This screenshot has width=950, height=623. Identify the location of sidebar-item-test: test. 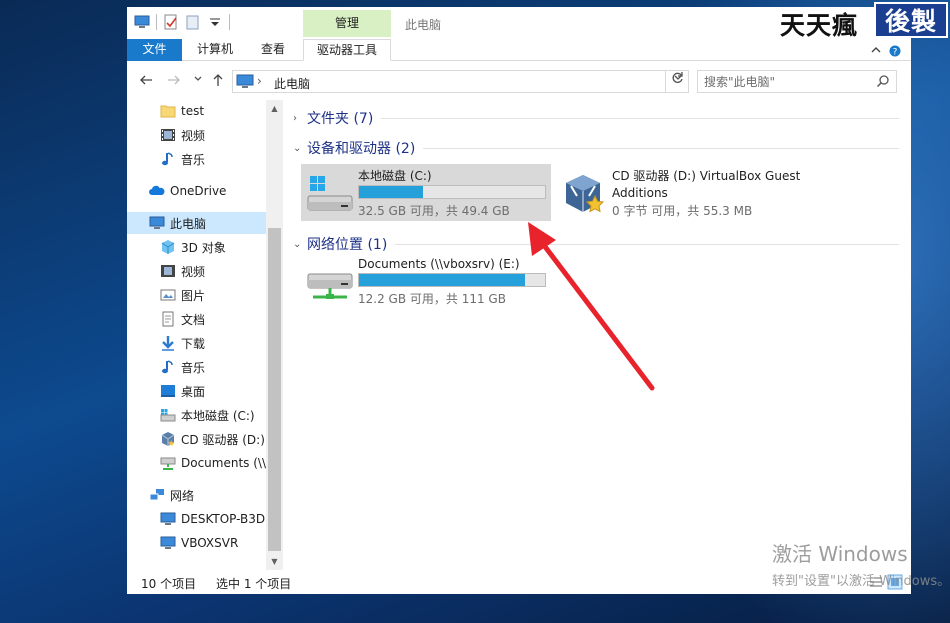
(196, 111).